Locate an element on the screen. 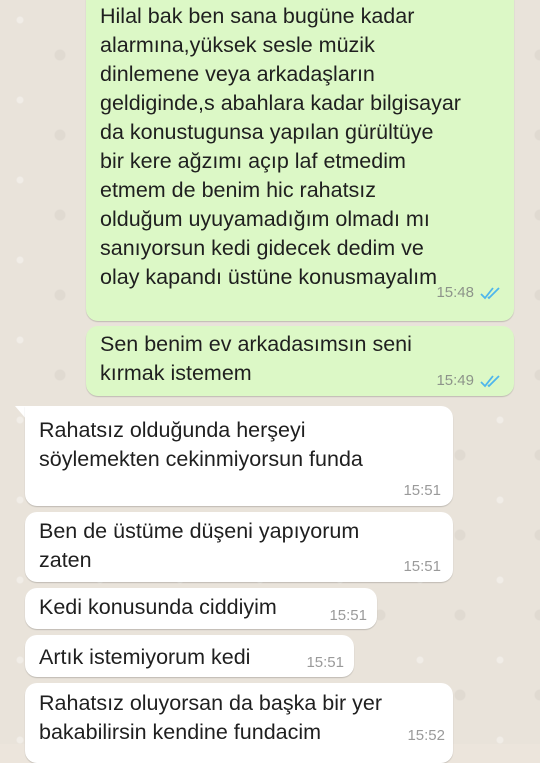  message-text: Ben de üstüme düşeni yapıyorum zaten is located at coordinates (199, 545).